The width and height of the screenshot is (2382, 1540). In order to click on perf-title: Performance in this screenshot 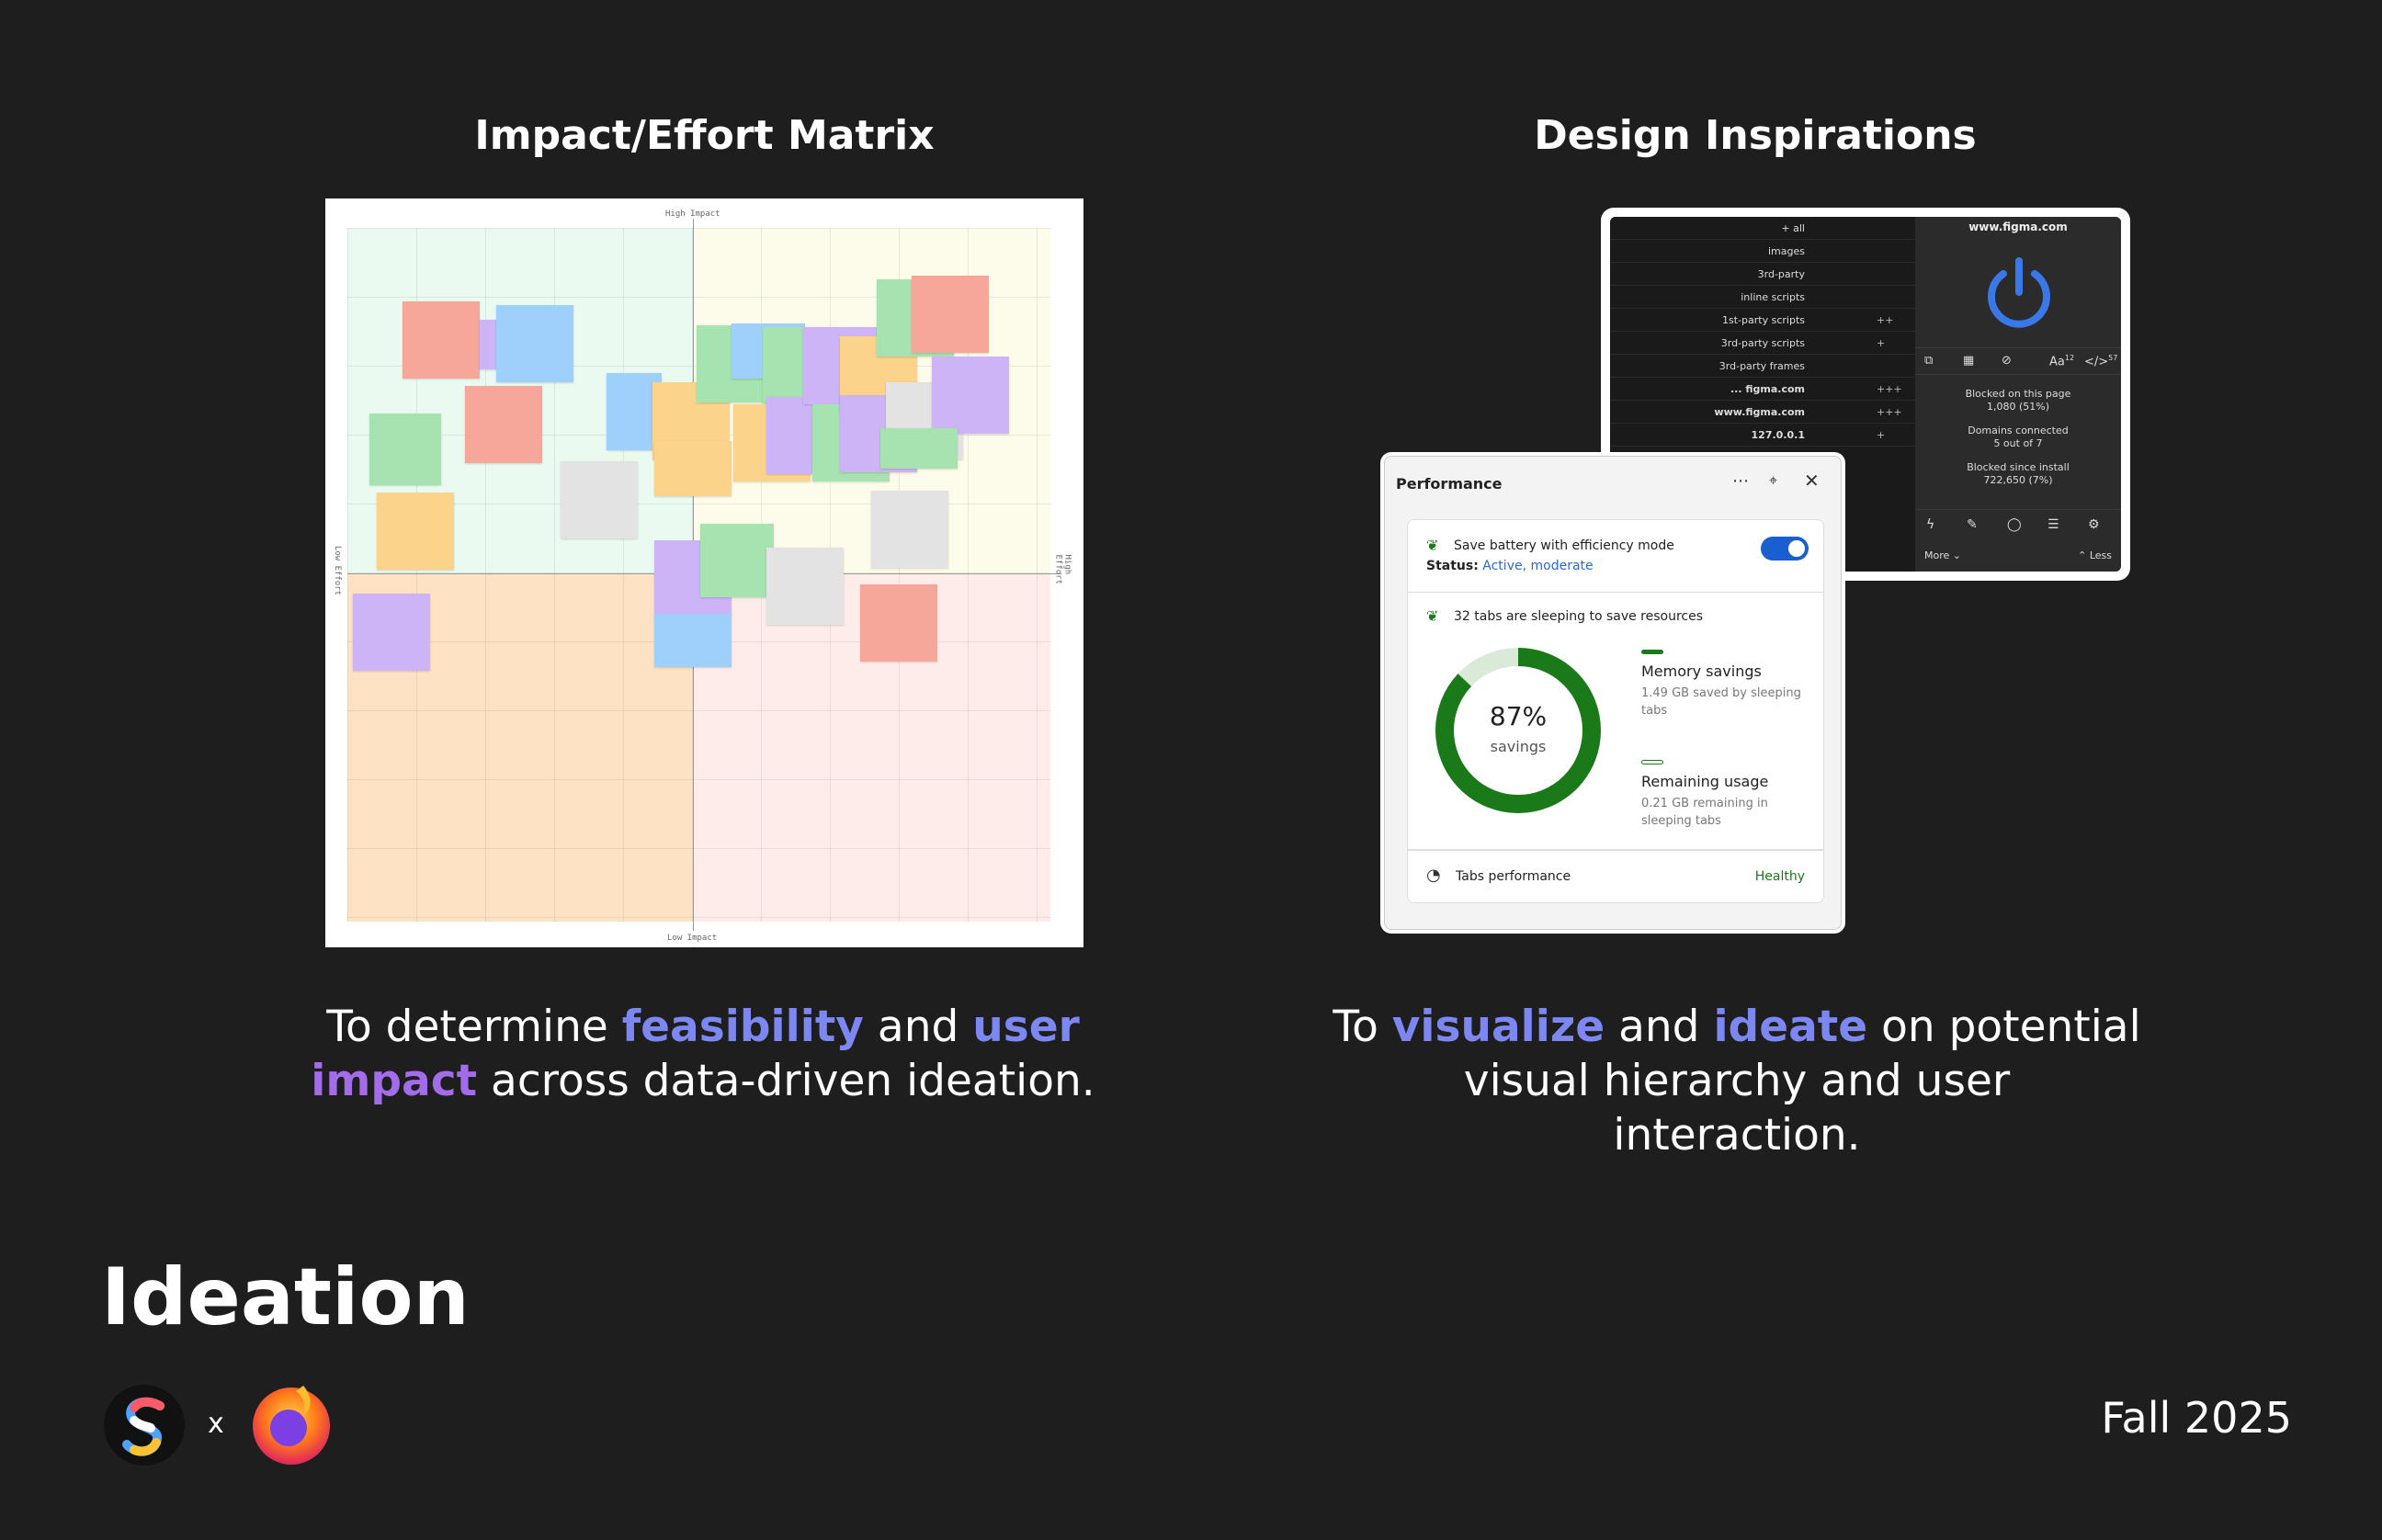, I will do `click(1450, 484)`.